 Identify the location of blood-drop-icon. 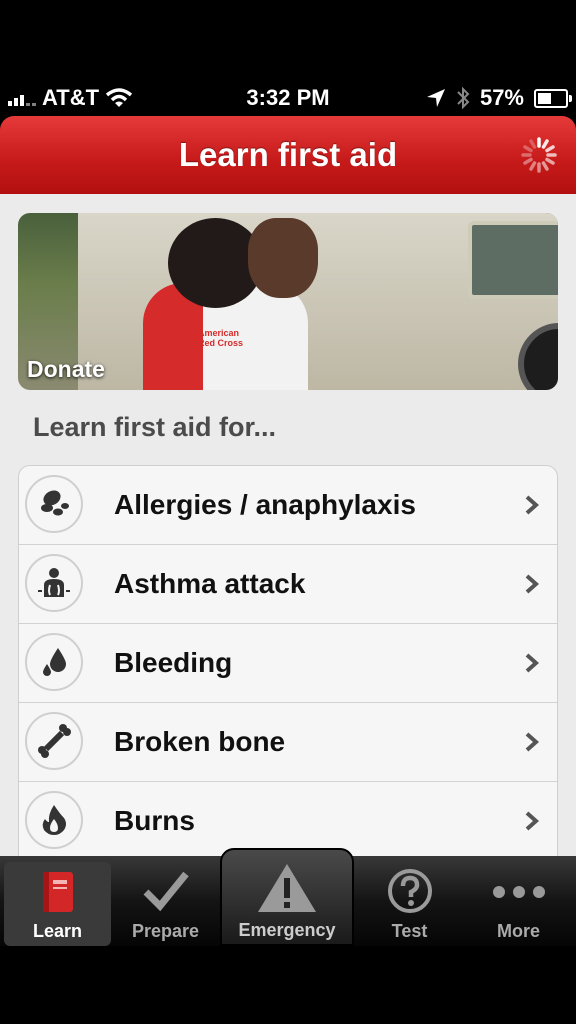
(54, 662).